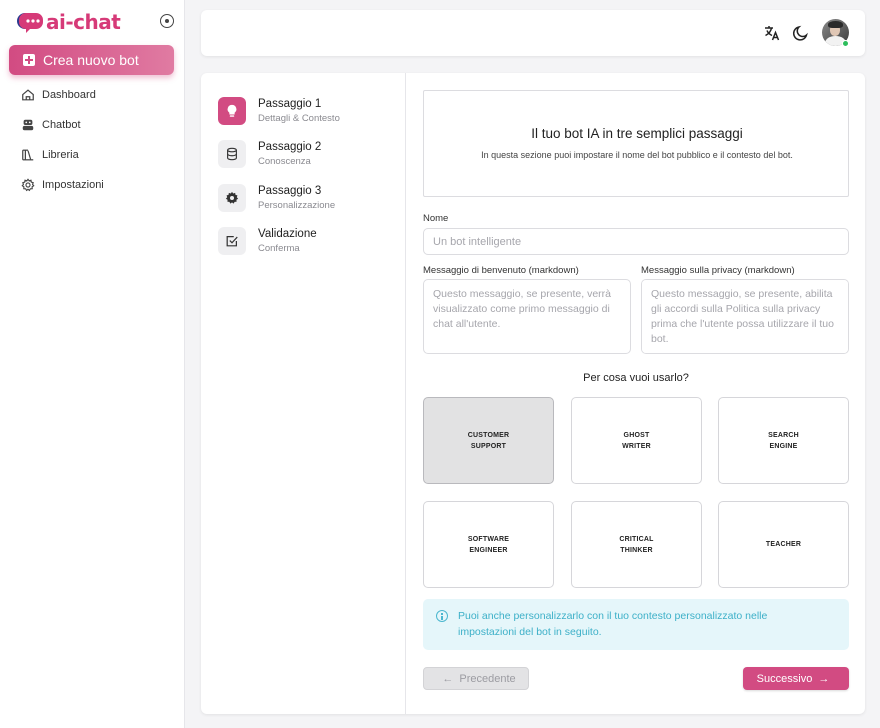 The width and height of the screenshot is (880, 728). What do you see at coordinates (28, 125) in the screenshot?
I see `bot-icon` at bounding box center [28, 125].